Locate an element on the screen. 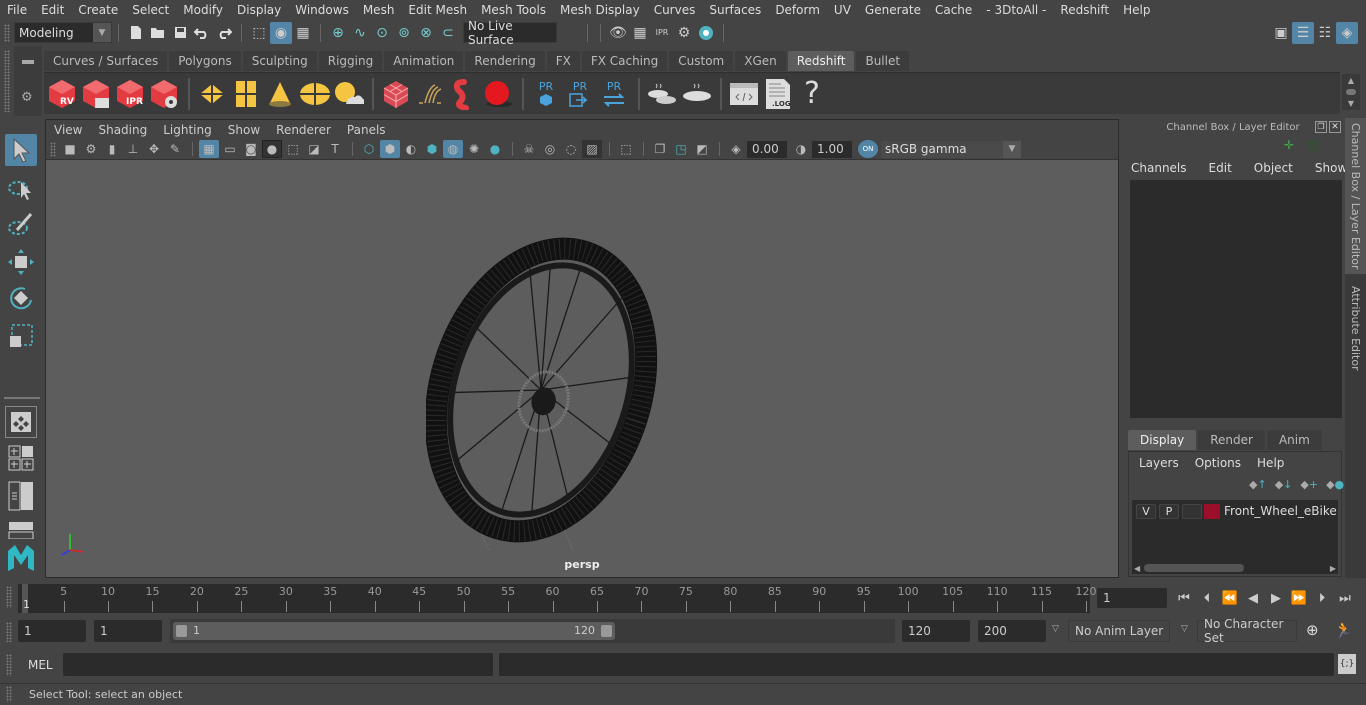  play-forwards-icon: ▶ is located at coordinates (1276, 598).